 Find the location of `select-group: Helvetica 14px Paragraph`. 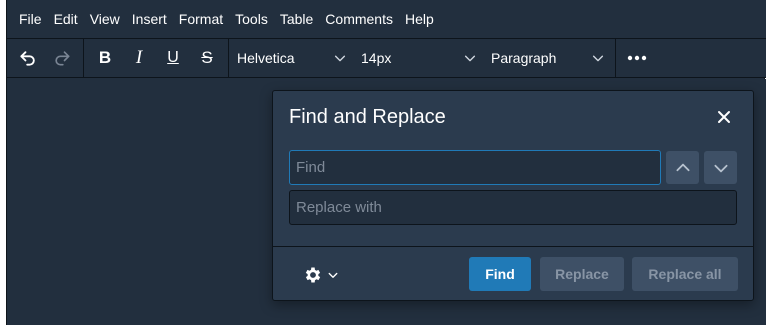

select-group: Helvetica 14px Paragraph is located at coordinates (422, 58).